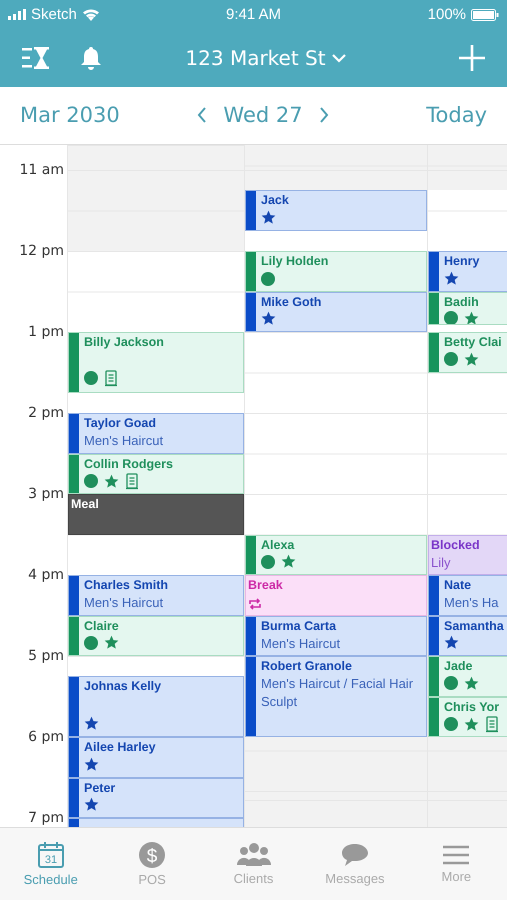 The image size is (507, 900). I want to click on appointment-card: Nate Men's Ha, so click(467, 595).